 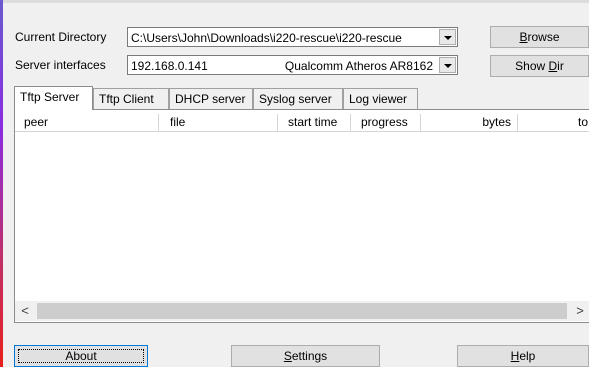 I want to click on server-interfaces-combo: 192.168.0.141 Qualcomm Atheros AR8162, so click(x=292, y=65).